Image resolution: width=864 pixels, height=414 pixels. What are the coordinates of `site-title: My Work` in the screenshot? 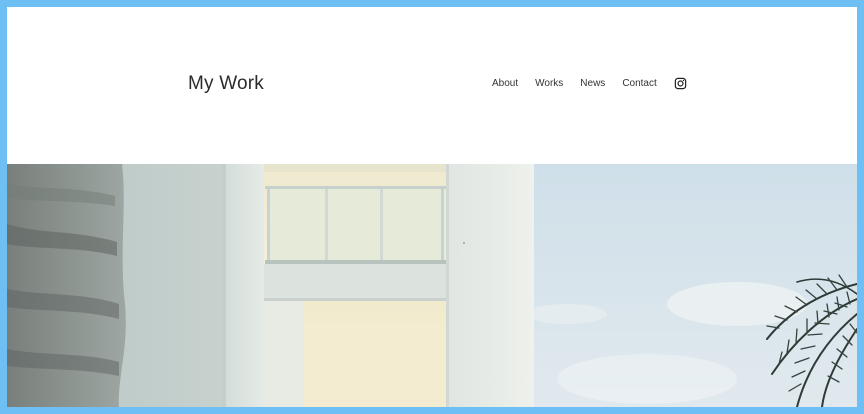 It's located at (226, 84).